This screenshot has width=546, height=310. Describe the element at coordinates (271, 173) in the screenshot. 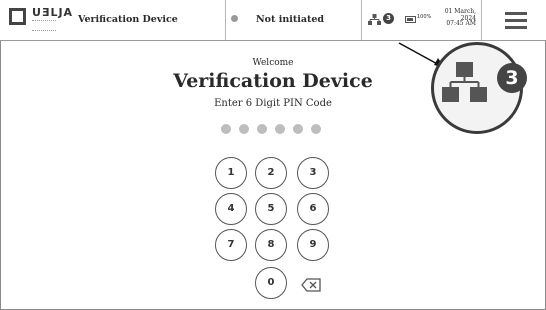

I see `key-2: 2` at that location.